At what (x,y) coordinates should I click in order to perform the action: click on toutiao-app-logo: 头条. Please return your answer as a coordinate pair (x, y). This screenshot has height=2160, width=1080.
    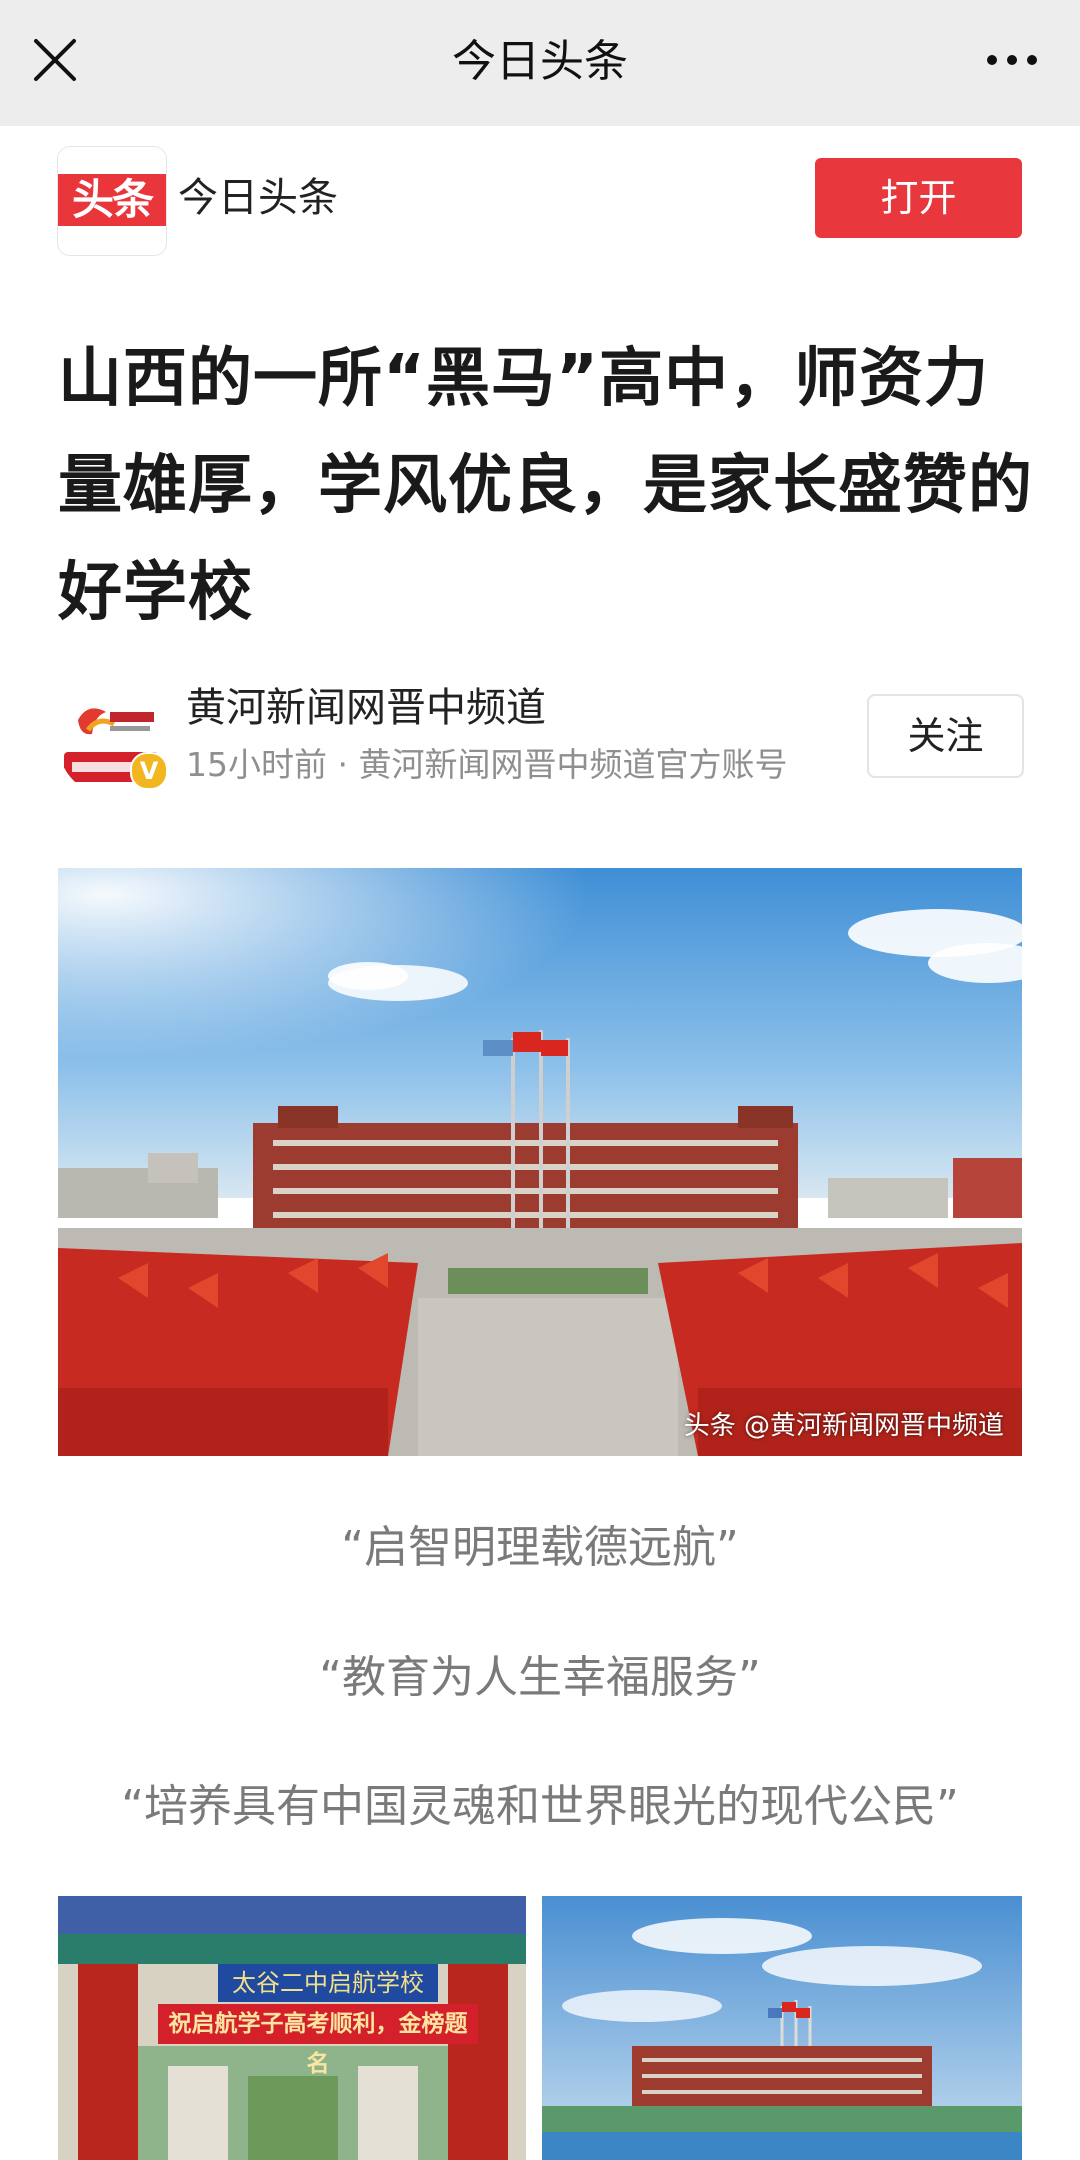
    Looking at the image, I should click on (112, 201).